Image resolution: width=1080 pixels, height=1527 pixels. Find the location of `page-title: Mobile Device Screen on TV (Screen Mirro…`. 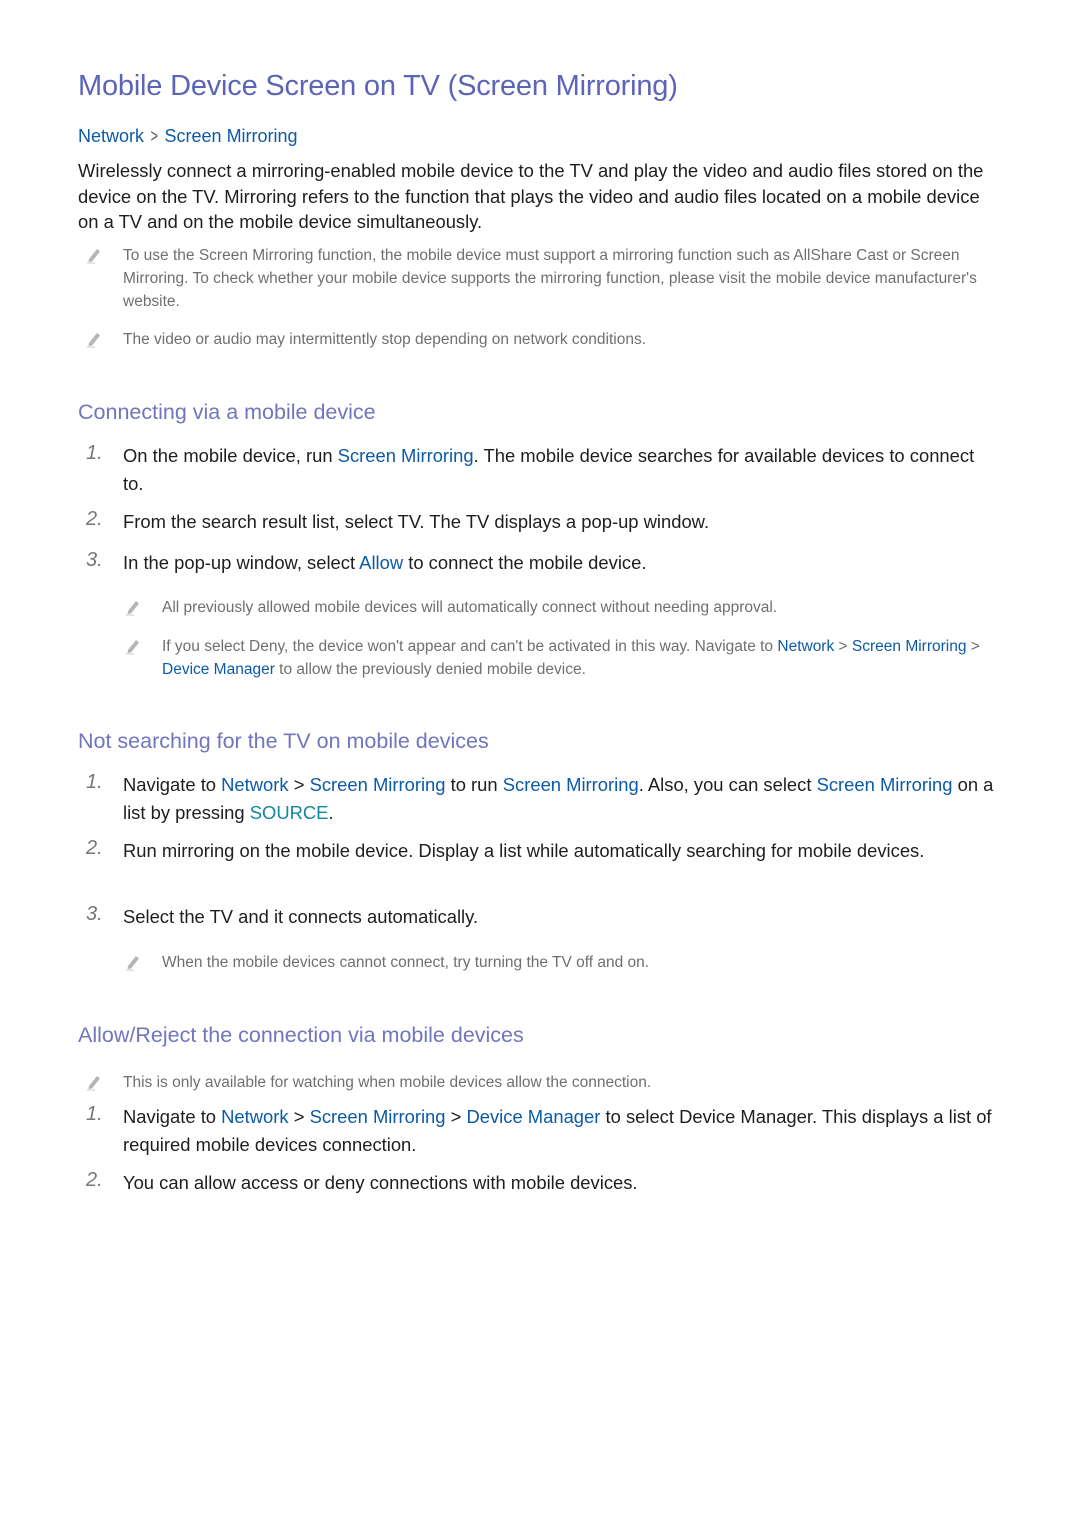

page-title: Mobile Device Screen on TV (Screen Mirro… is located at coordinates (378, 86).